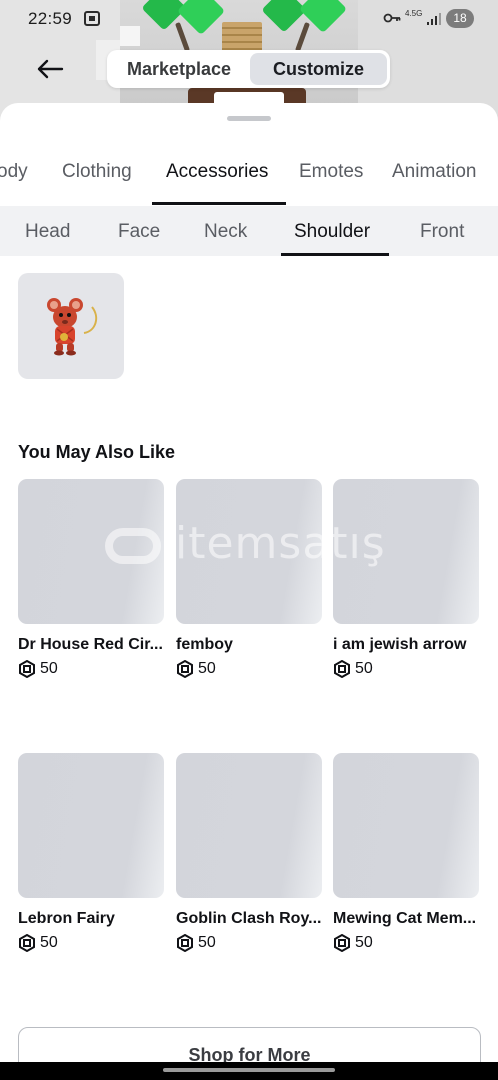 Image resolution: width=498 pixels, height=1080 pixels. What do you see at coordinates (66, 918) in the screenshot?
I see `item-name: Lebron Fairy` at bounding box center [66, 918].